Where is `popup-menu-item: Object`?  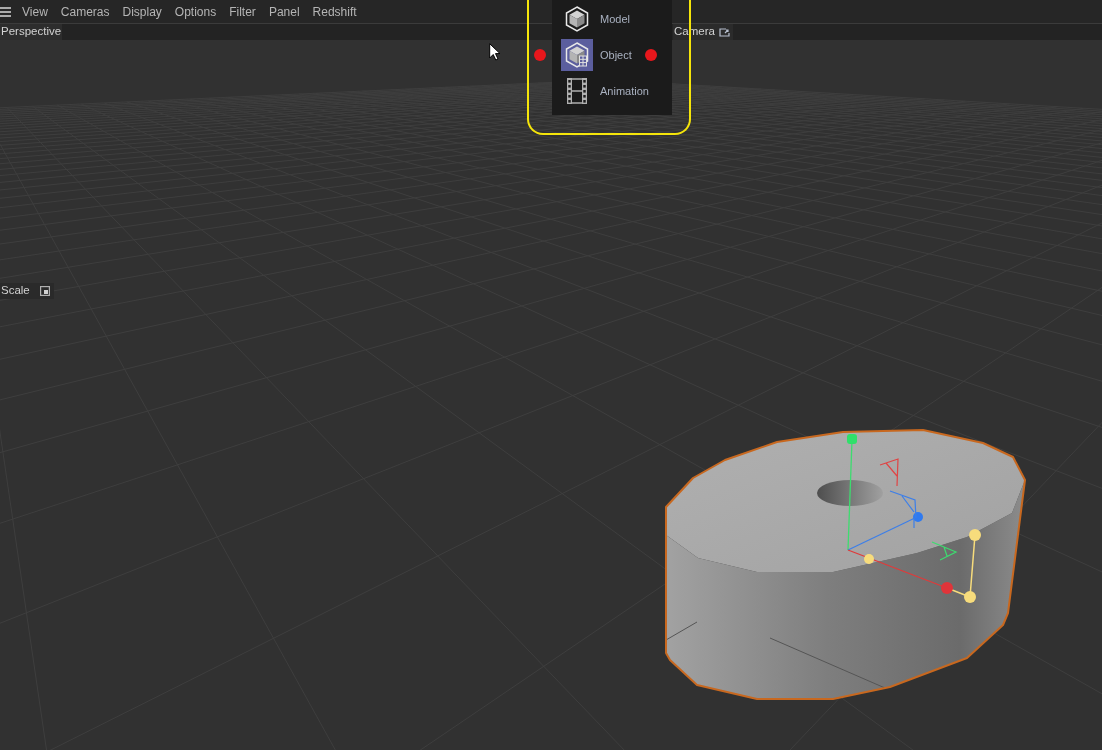
popup-menu-item: Object is located at coordinates (612, 55).